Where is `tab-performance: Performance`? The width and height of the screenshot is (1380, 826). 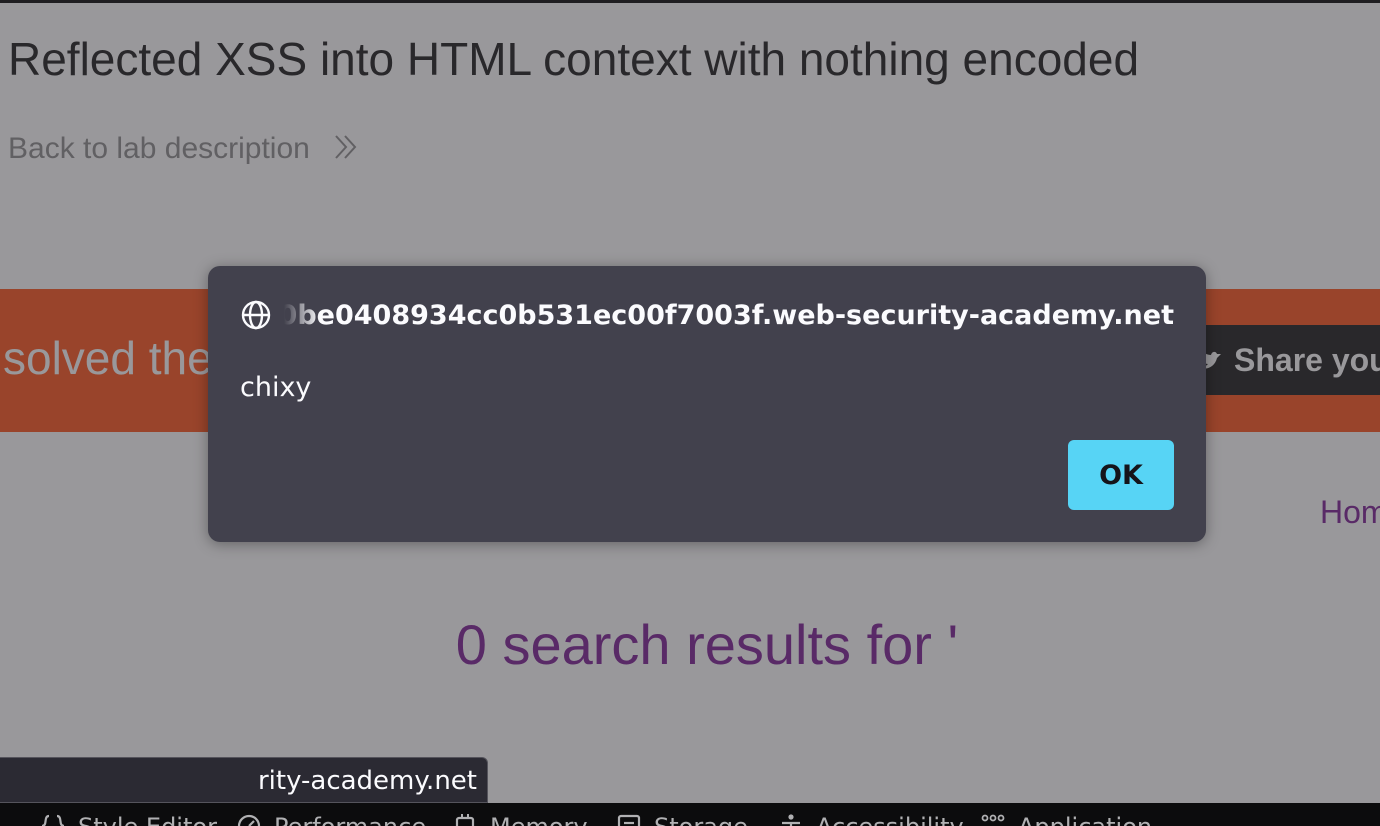 tab-performance: Performance is located at coordinates (331, 819).